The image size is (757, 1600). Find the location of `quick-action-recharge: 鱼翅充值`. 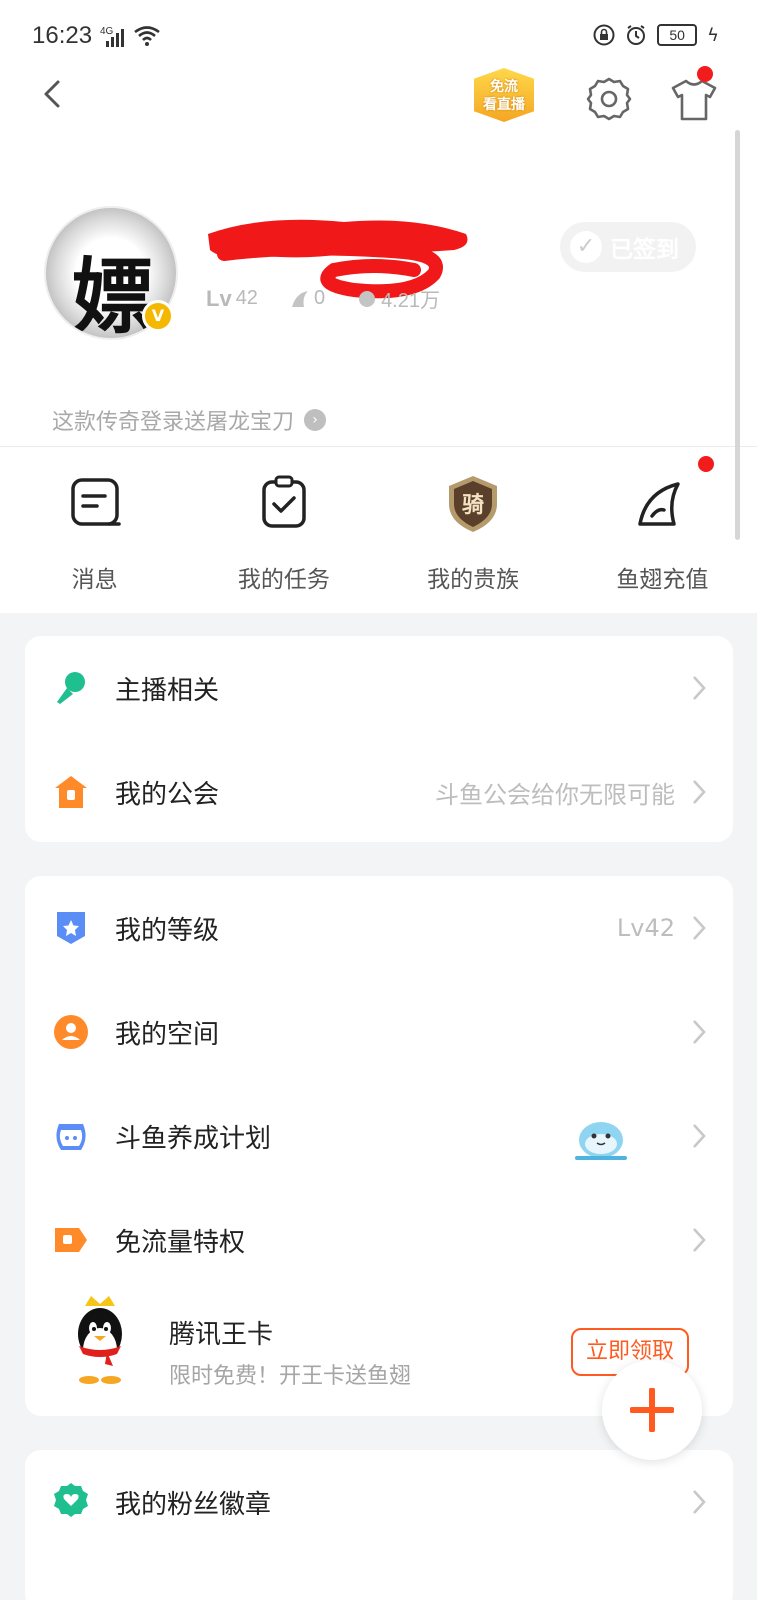

quick-action-recharge: 鱼翅充值 is located at coordinates (662, 527).